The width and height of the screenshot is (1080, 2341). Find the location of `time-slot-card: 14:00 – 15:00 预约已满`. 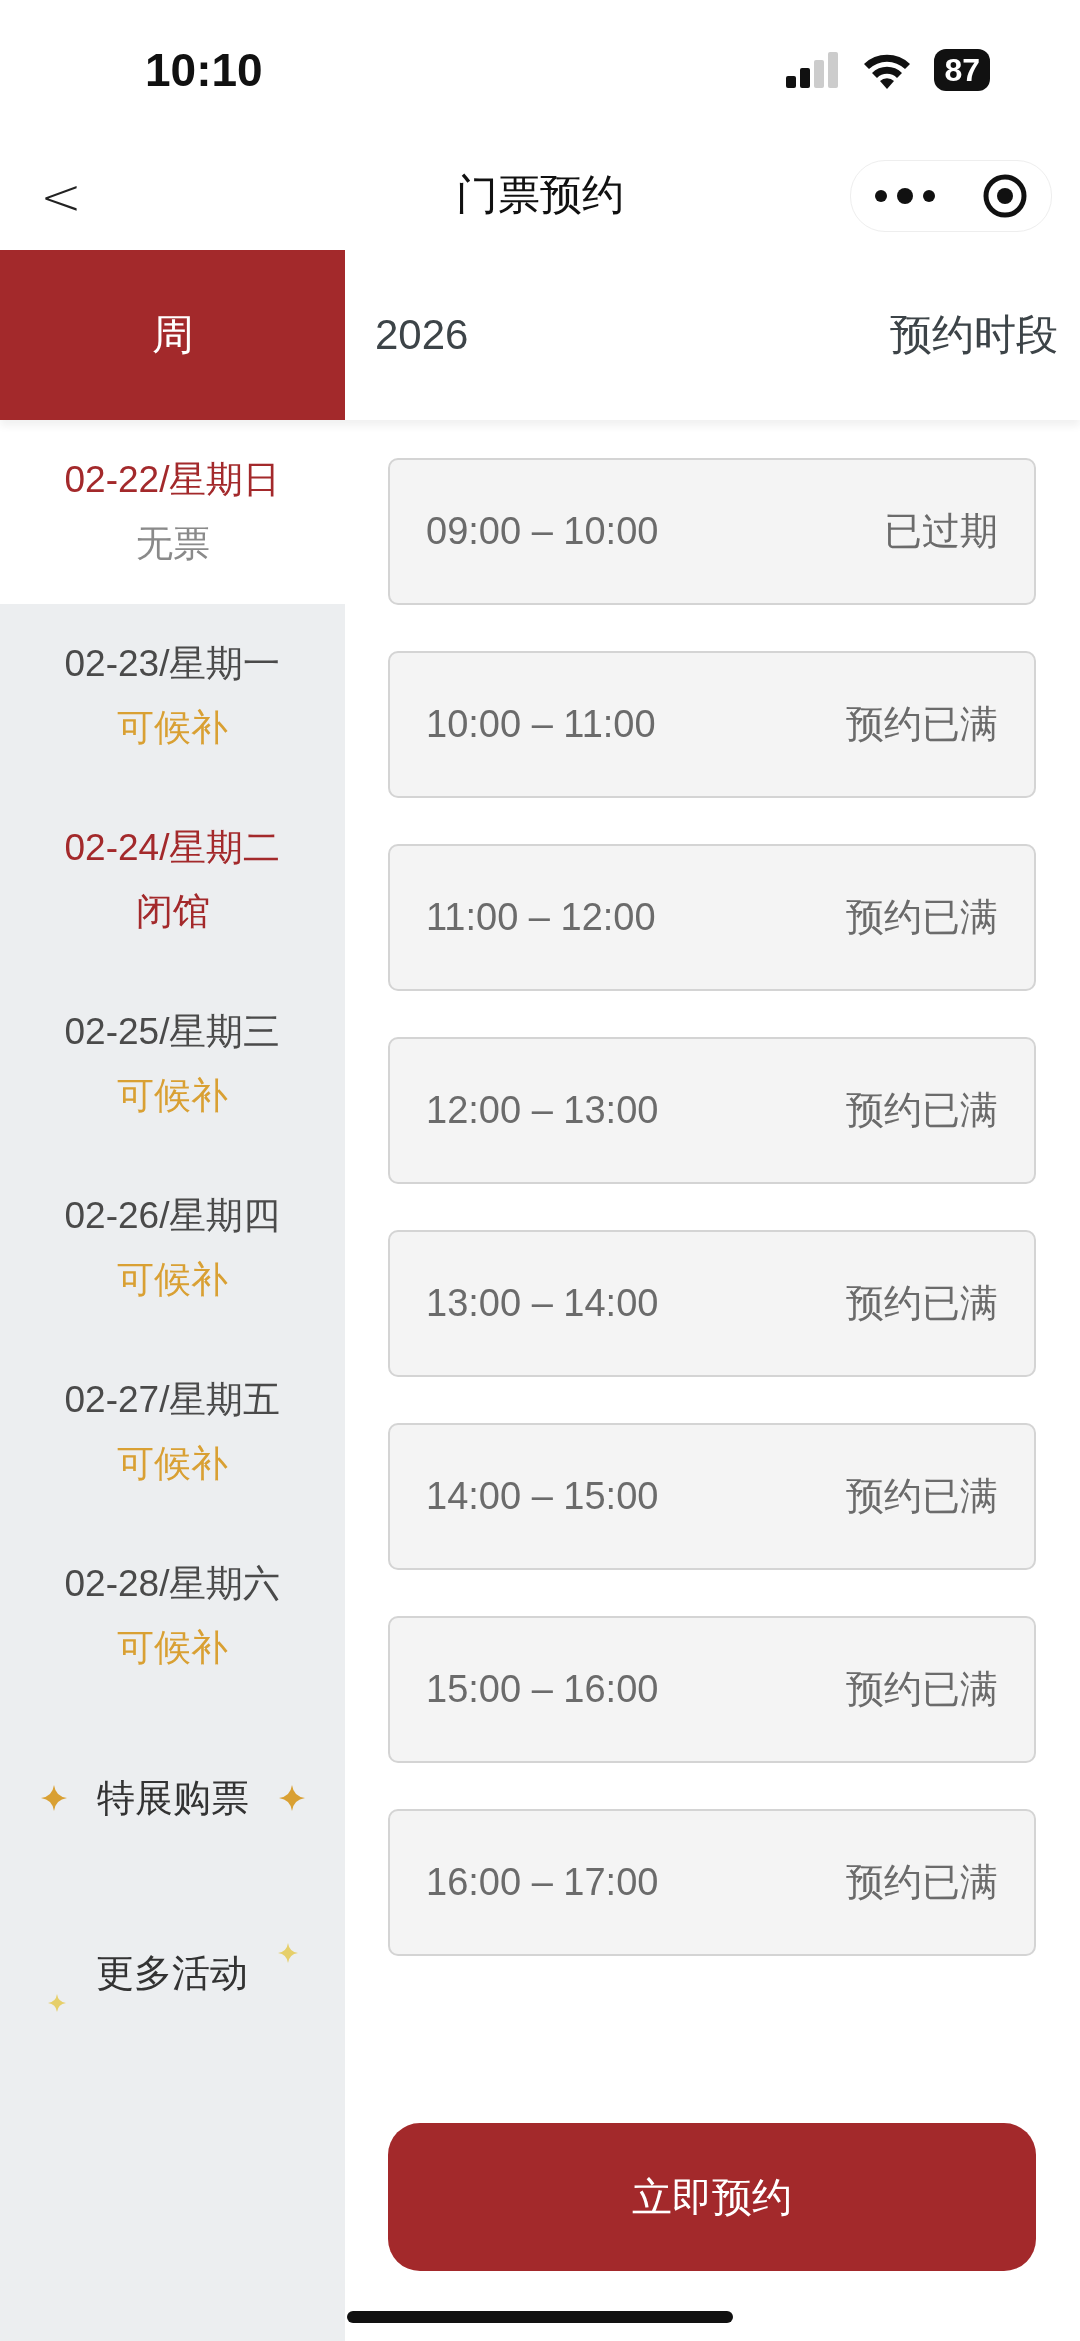

time-slot-card: 14:00 – 15:00 预约已满 is located at coordinates (712, 1496).